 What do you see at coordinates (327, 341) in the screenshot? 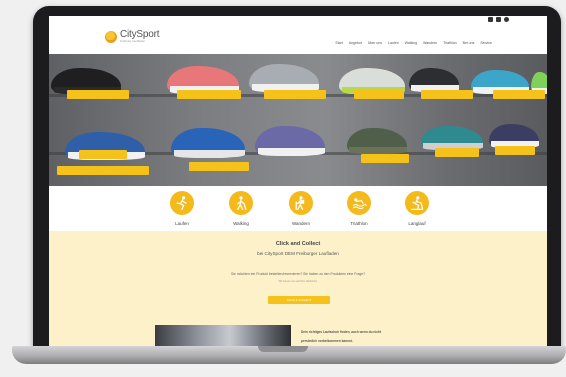
I see `promo-text-line2: persönlich vorbeikommen kannst.` at bounding box center [327, 341].